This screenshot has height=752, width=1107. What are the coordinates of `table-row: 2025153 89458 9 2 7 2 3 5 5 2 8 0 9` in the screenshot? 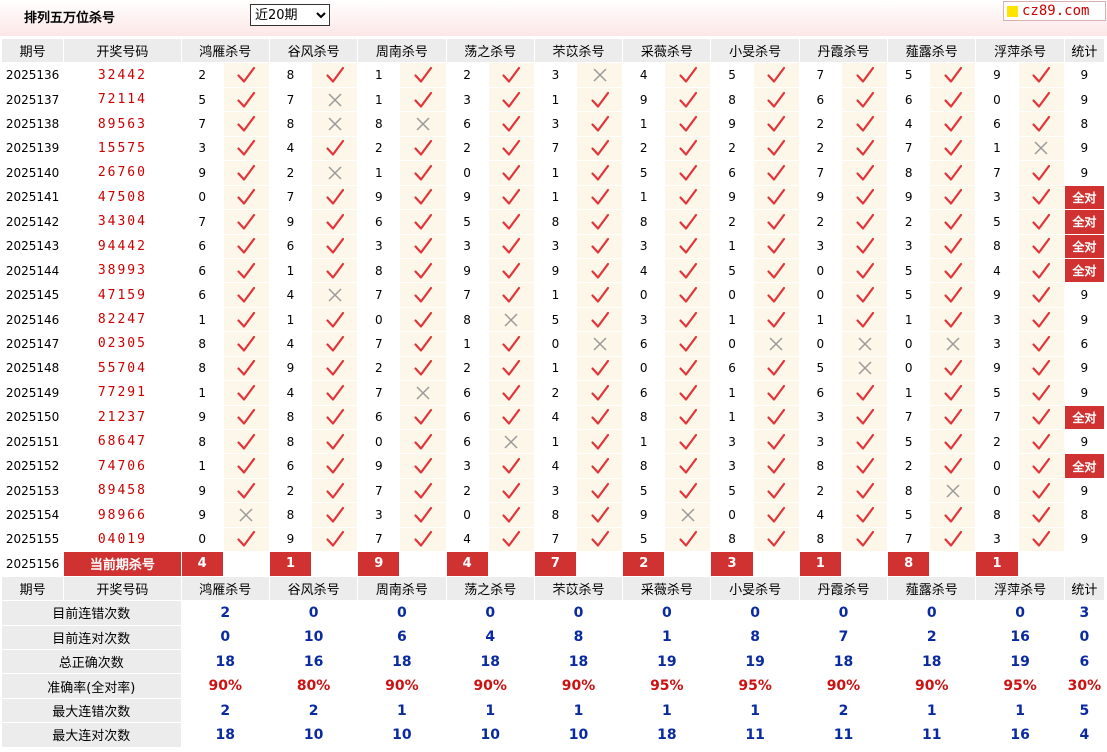 It's located at (553, 491).